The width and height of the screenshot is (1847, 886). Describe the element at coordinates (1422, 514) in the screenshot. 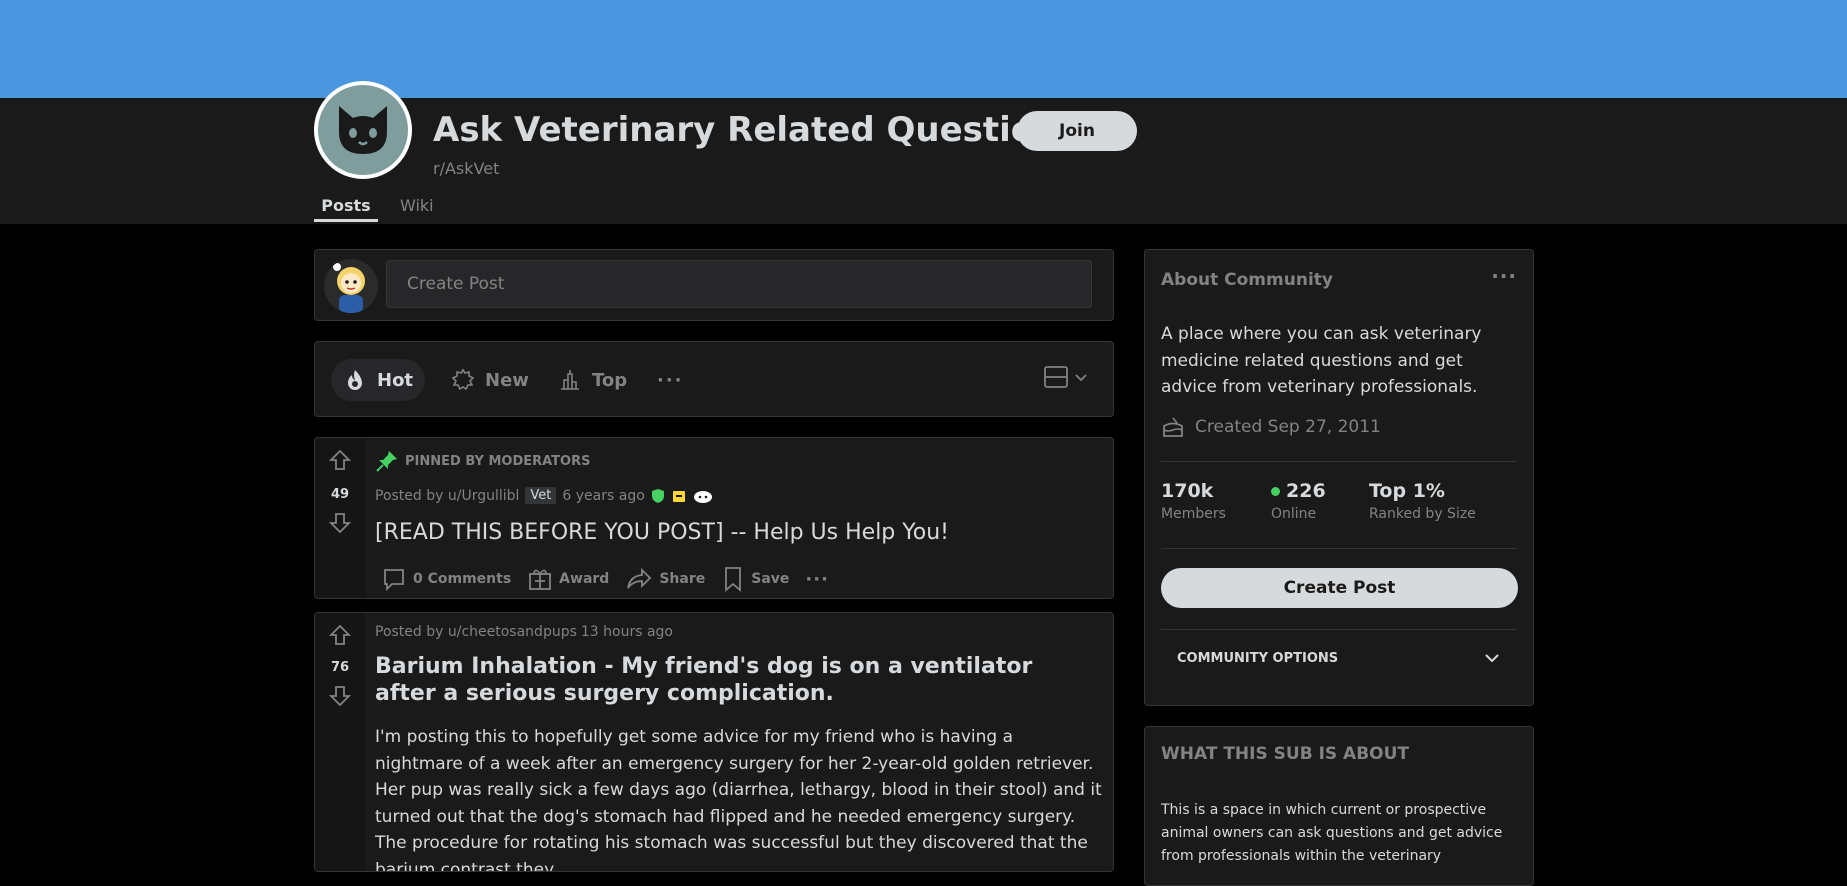

I see `rank-label: Ranked by Size` at that location.